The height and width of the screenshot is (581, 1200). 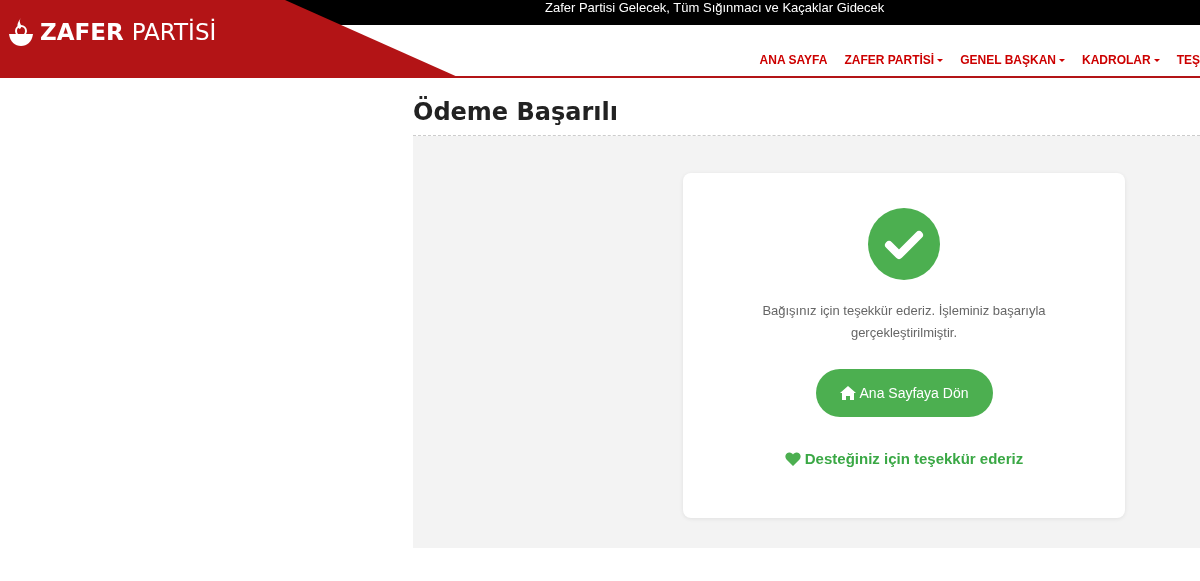 I want to click on heart-icon, so click(x=792, y=458).